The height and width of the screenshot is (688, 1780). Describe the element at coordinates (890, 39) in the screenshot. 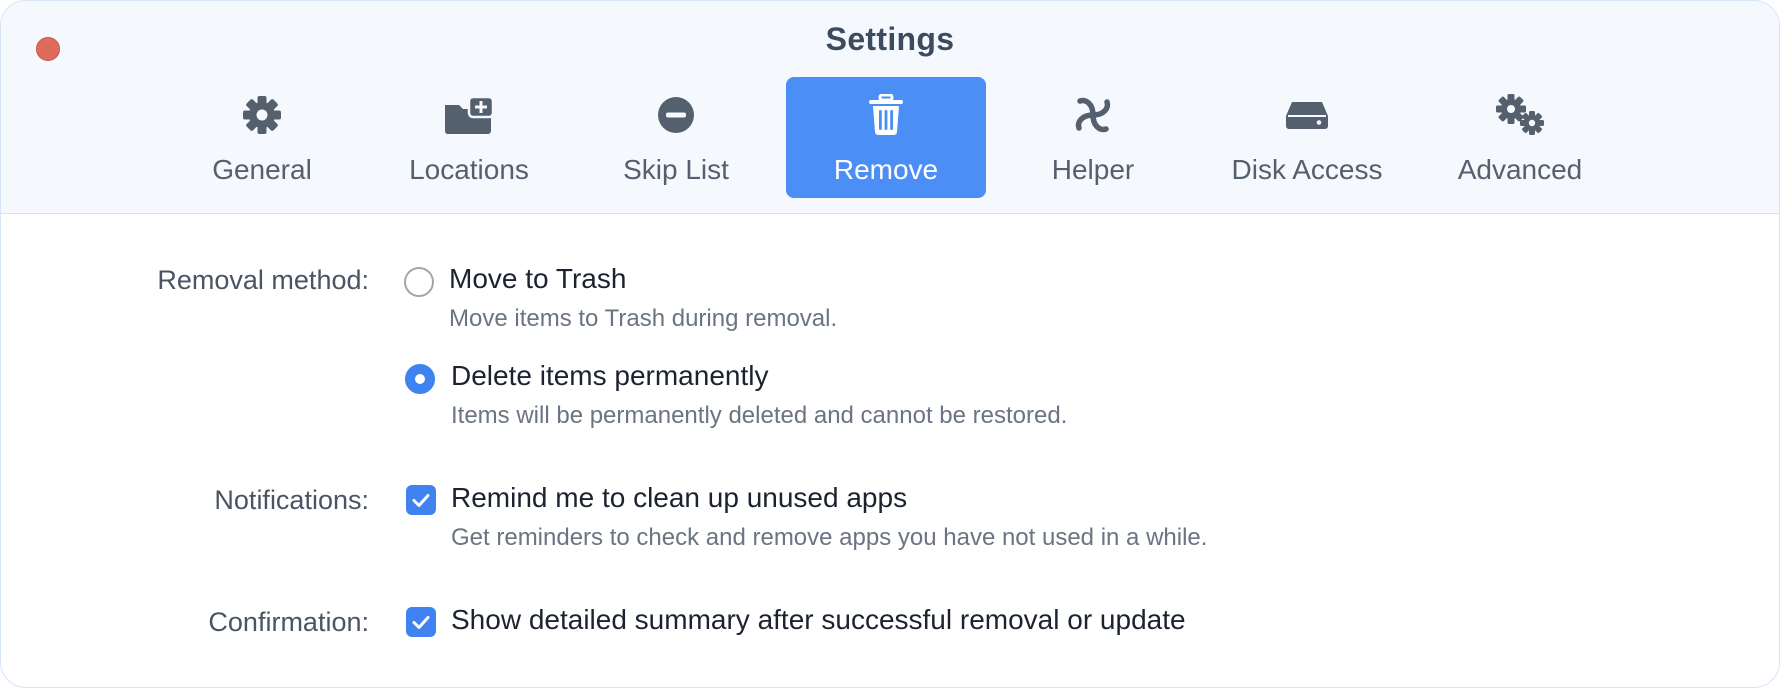

I see `window-title: Settings` at that location.